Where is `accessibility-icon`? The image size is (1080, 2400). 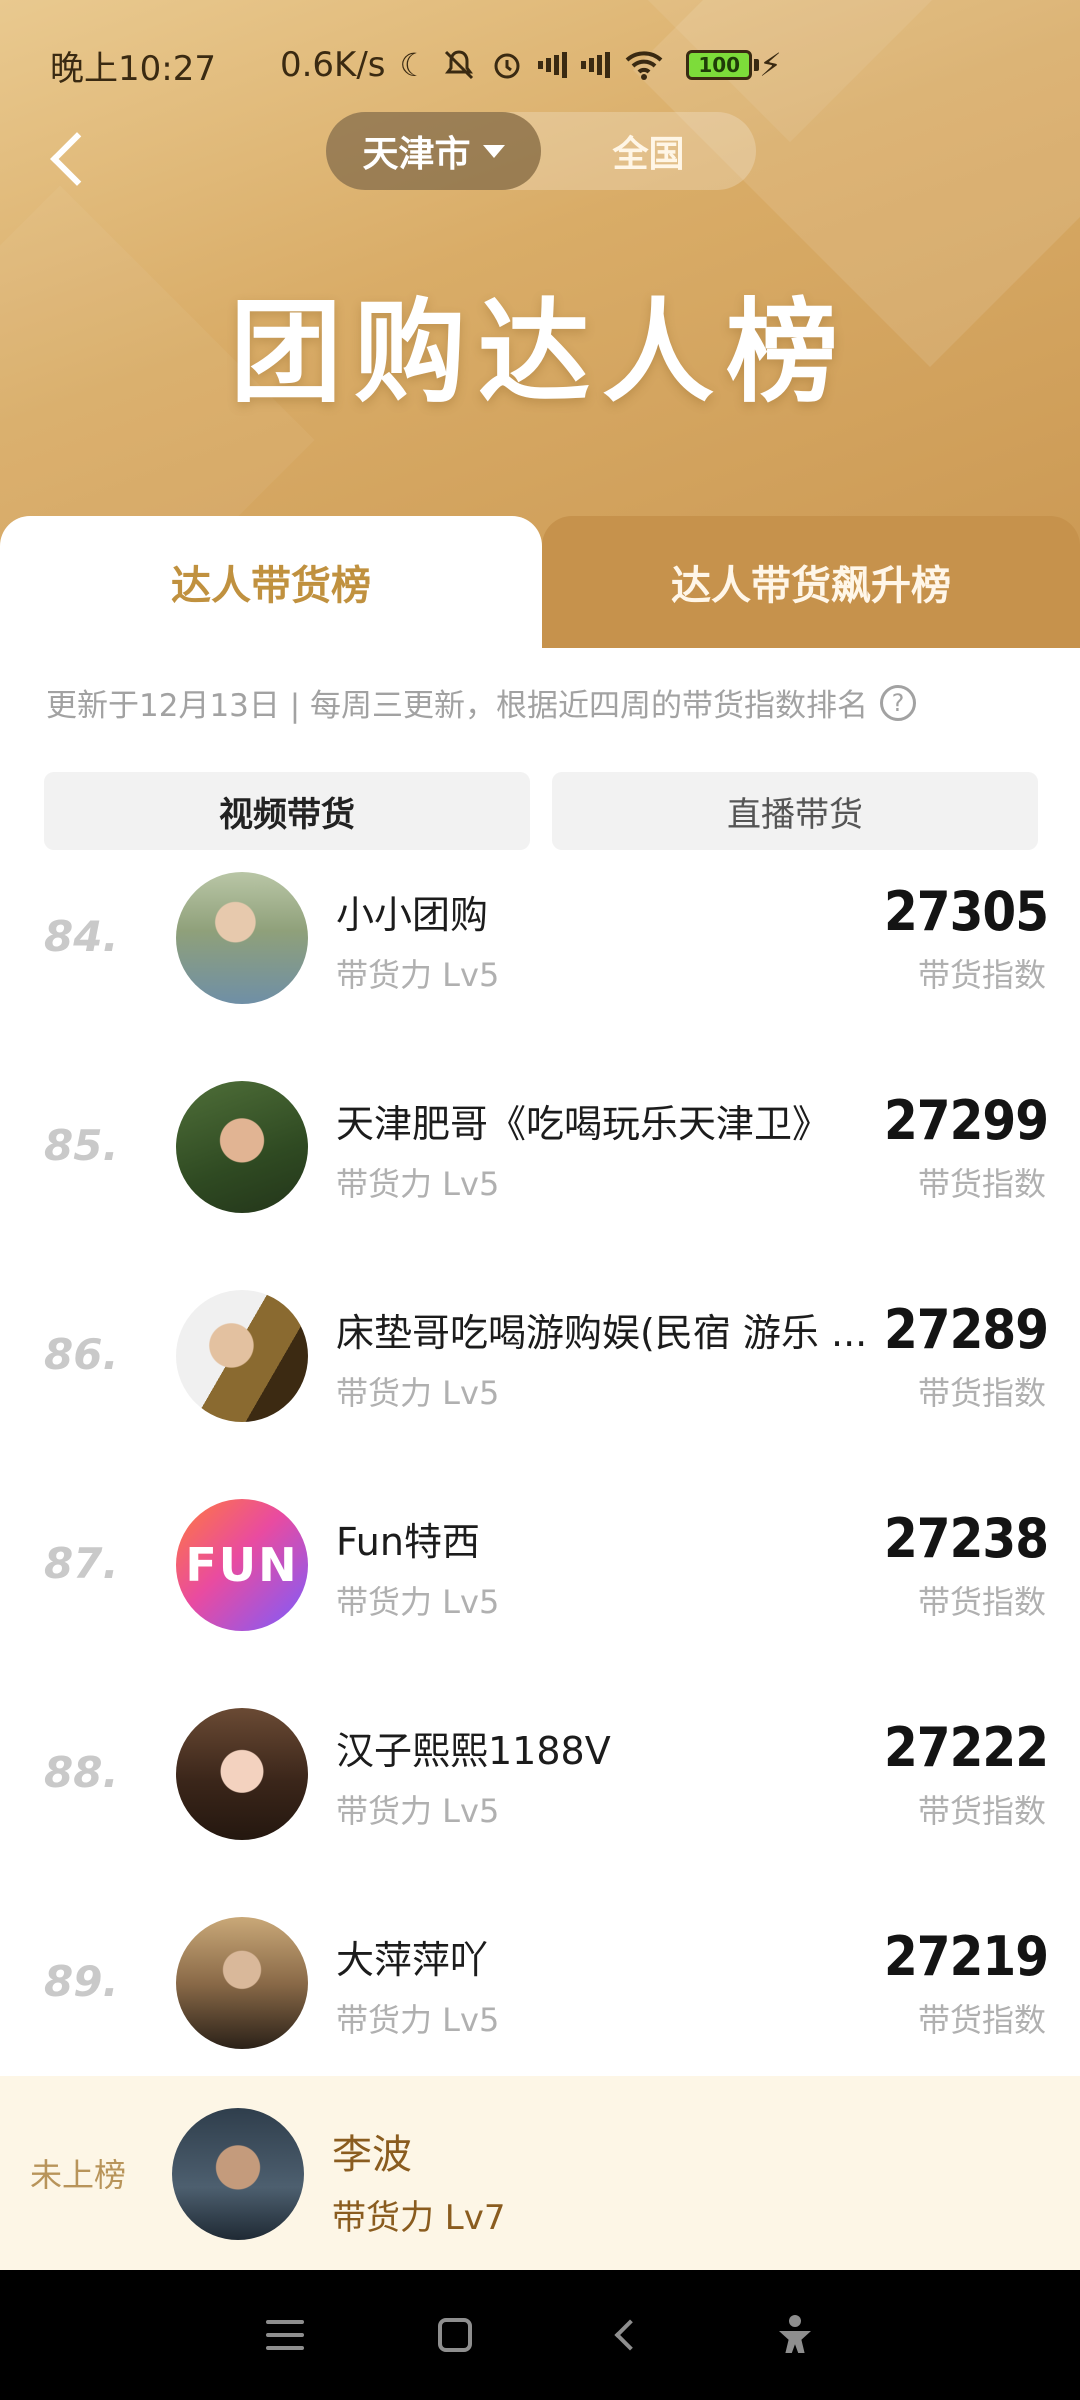 accessibility-icon is located at coordinates (795, 2335).